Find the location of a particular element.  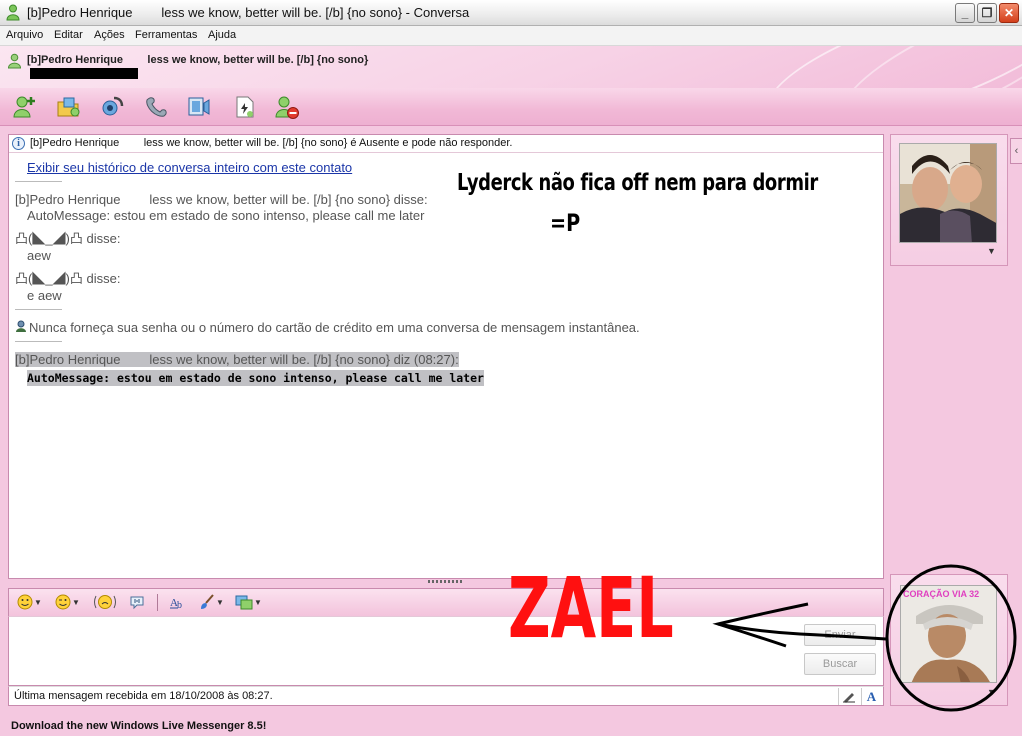

emoticons-button: ▼ is located at coordinates (29, 602).